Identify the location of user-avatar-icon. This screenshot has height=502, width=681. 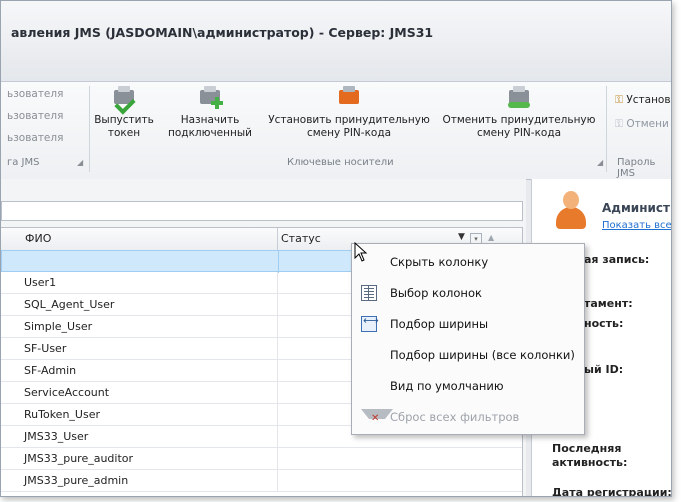
(571, 211).